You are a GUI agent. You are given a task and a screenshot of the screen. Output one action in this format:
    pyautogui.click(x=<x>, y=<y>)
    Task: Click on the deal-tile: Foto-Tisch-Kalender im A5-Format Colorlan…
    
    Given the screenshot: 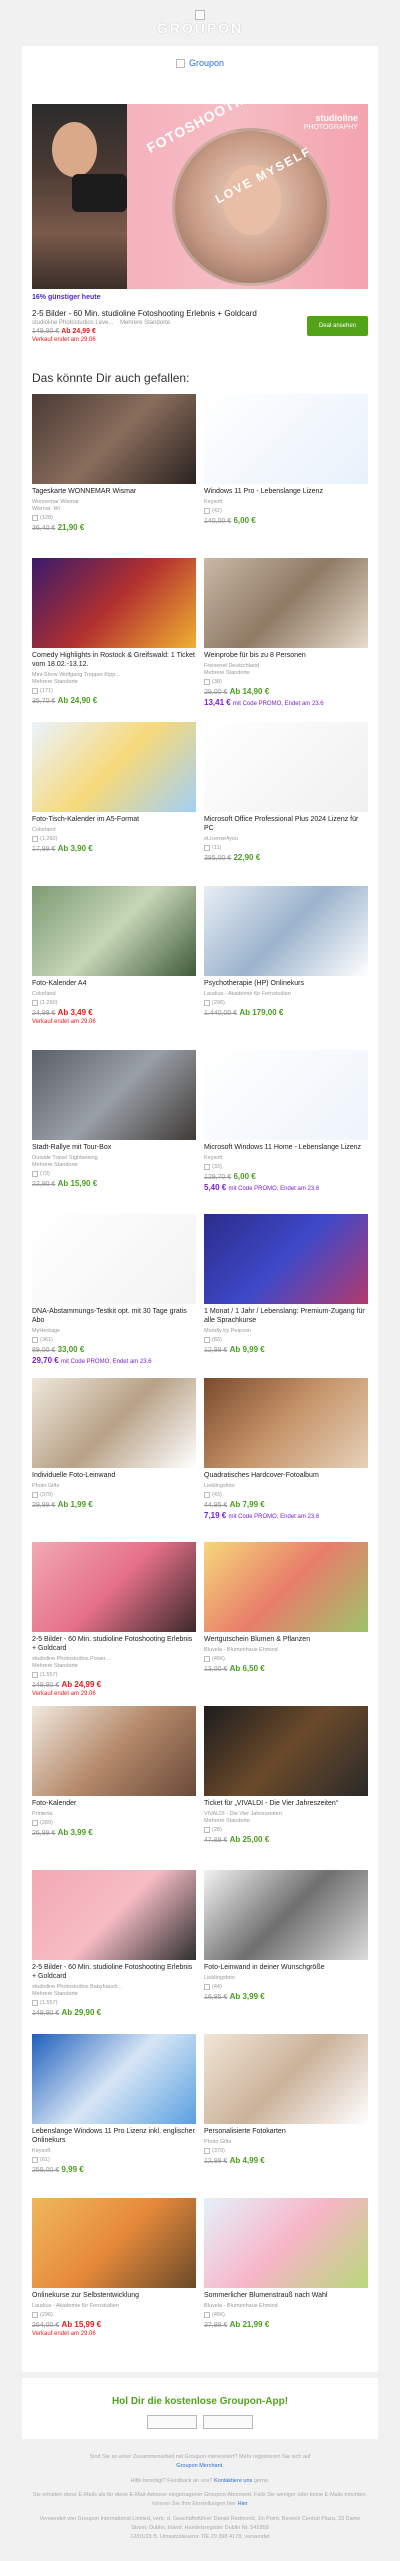 What is the action you would take?
    pyautogui.click(x=114, y=804)
    